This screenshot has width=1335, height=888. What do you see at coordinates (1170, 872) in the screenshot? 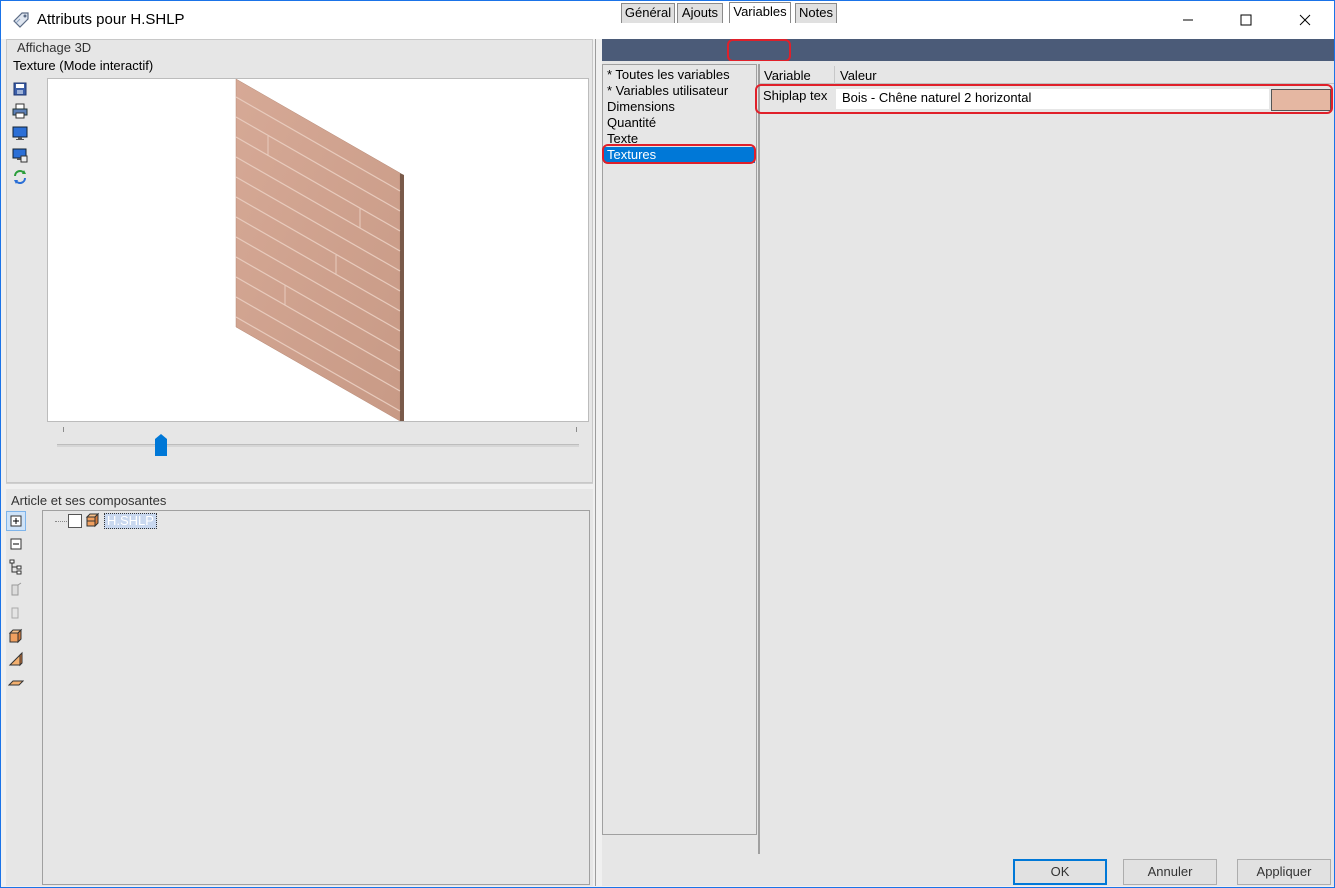
I see `cancel-button: Annuler` at bounding box center [1170, 872].